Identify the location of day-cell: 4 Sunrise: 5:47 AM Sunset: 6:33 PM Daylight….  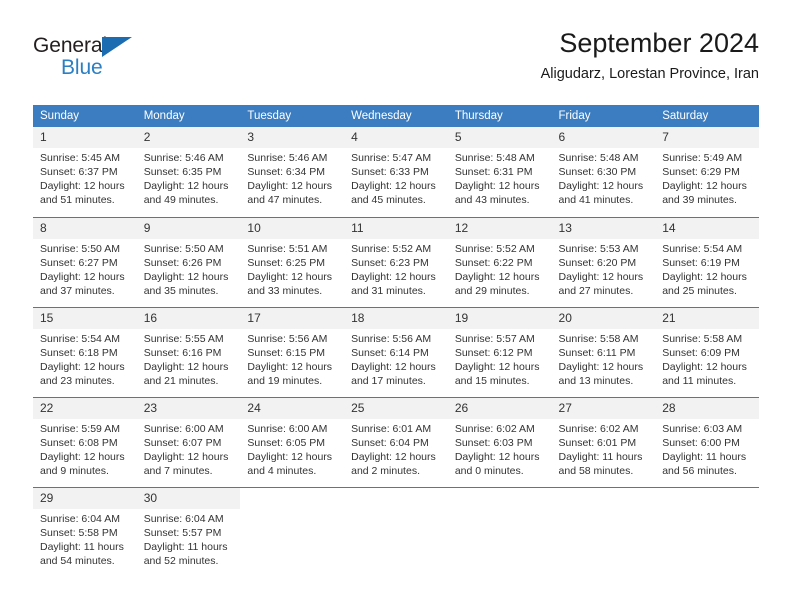
(396, 172).